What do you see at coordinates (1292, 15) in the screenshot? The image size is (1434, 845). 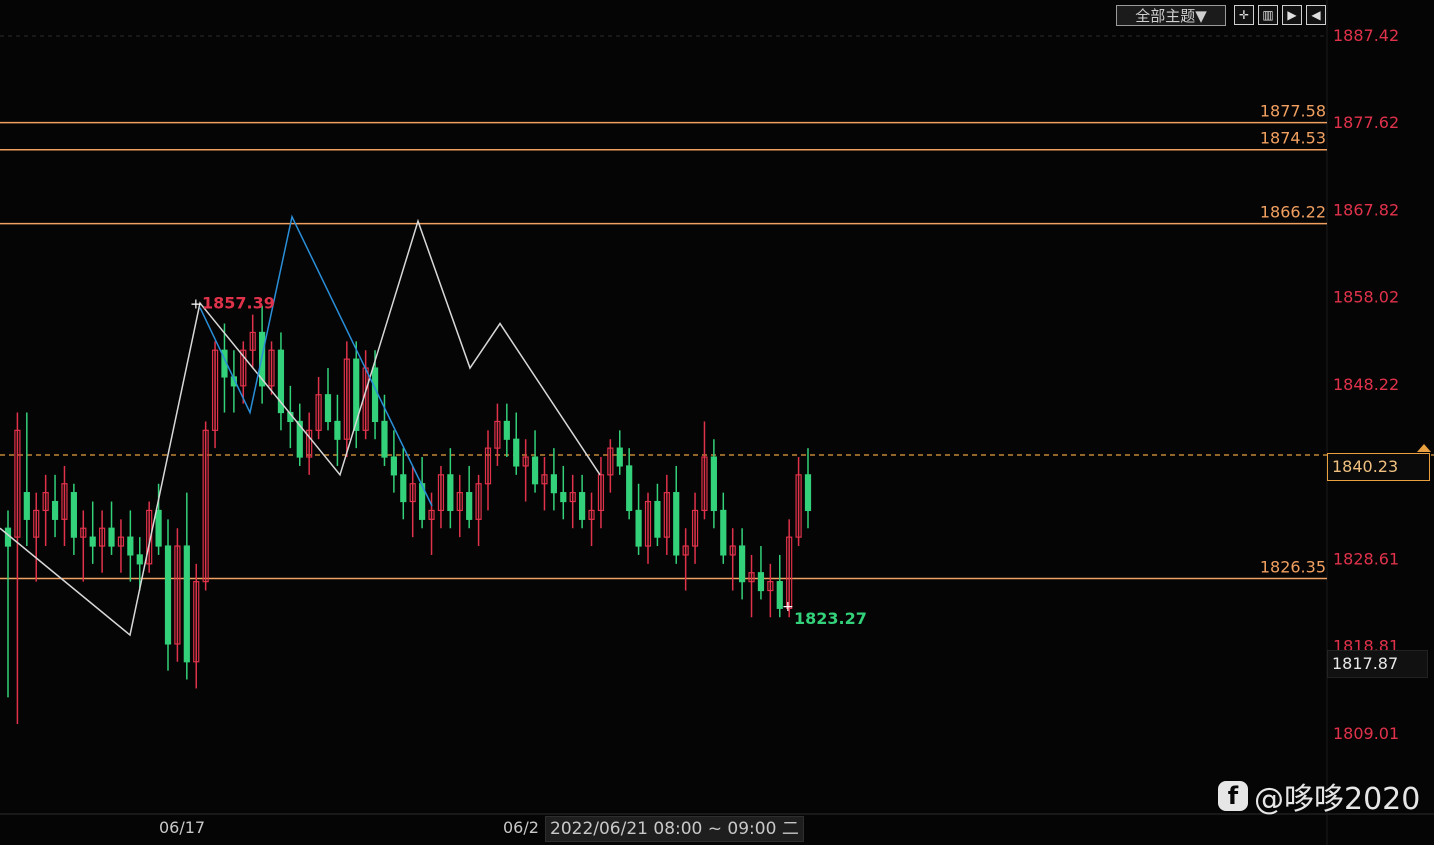 I see `play-icon: ▶` at bounding box center [1292, 15].